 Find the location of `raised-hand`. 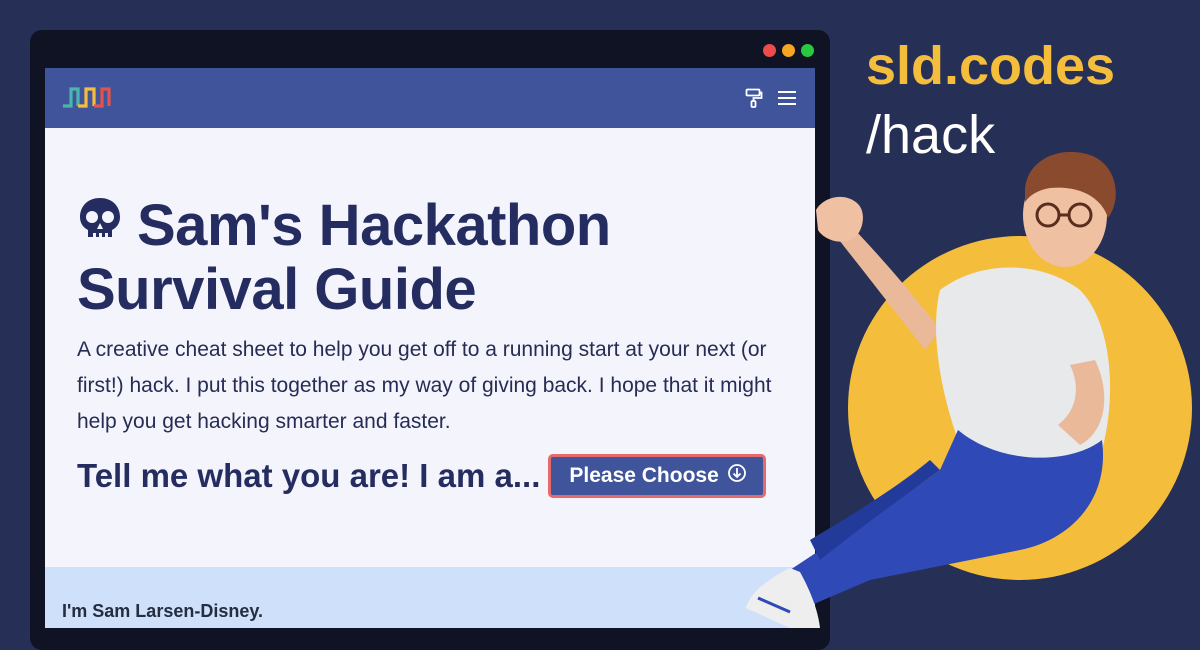

raised-hand is located at coordinates (839, 219).